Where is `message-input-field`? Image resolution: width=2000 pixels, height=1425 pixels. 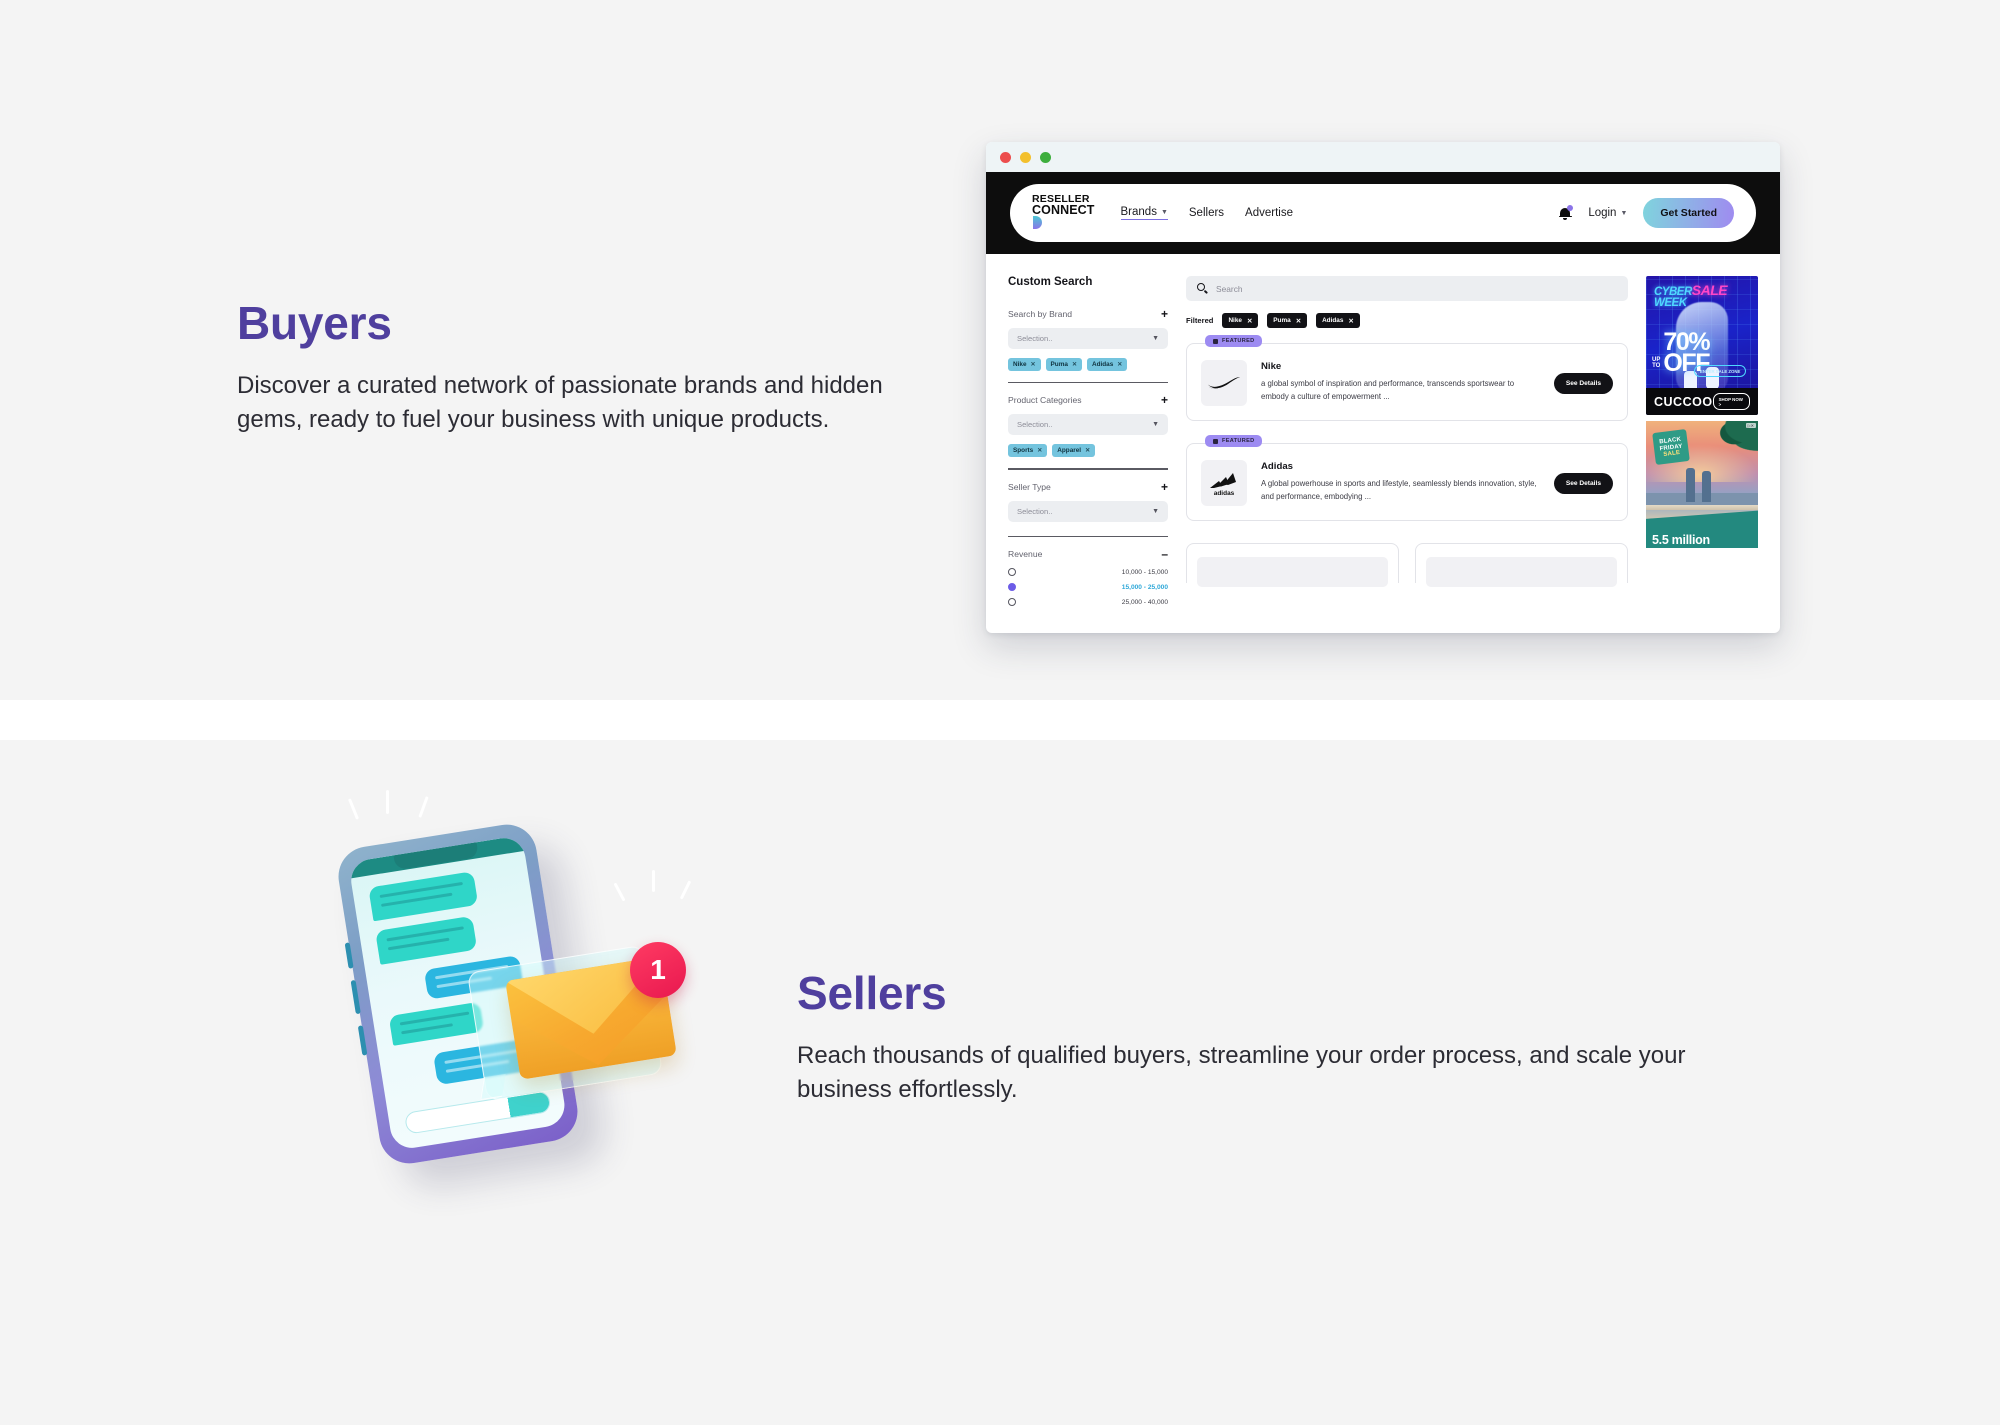 message-input-field is located at coordinates (477, 1112).